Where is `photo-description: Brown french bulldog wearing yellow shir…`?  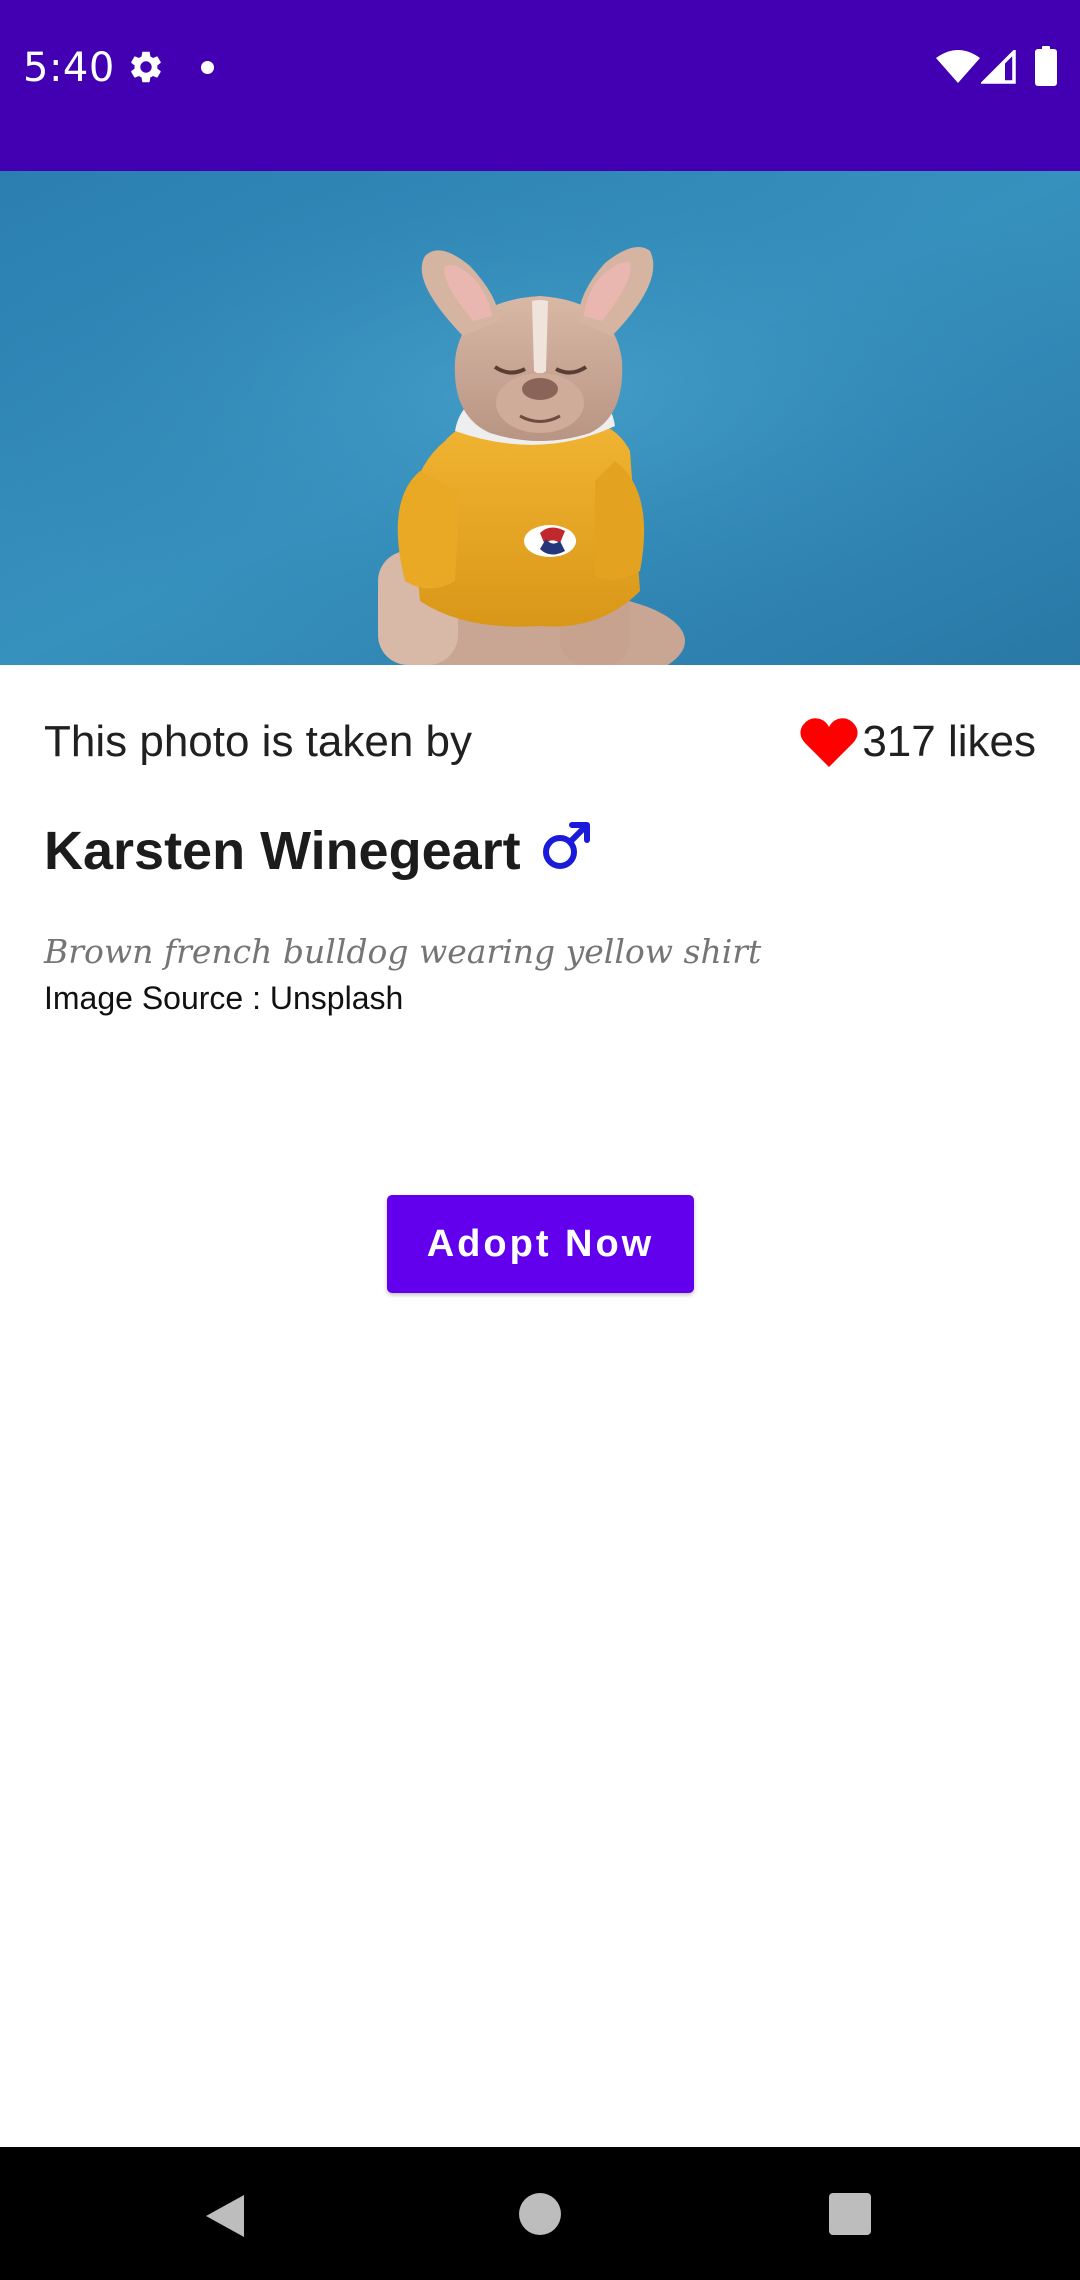 photo-description: Brown french bulldog wearing yellow shir… is located at coordinates (403, 951).